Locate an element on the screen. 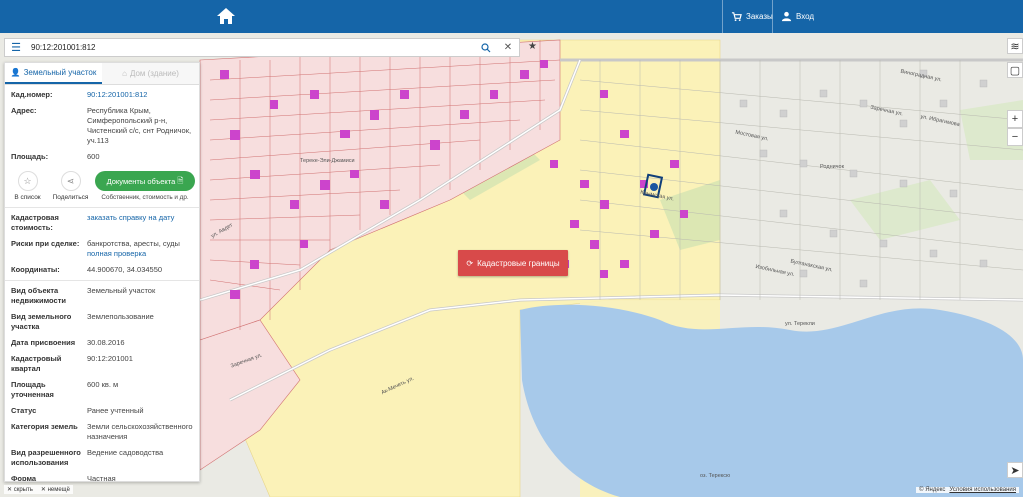 The width and height of the screenshot is (1023, 497). minus-icon: − is located at coordinates (1015, 137).